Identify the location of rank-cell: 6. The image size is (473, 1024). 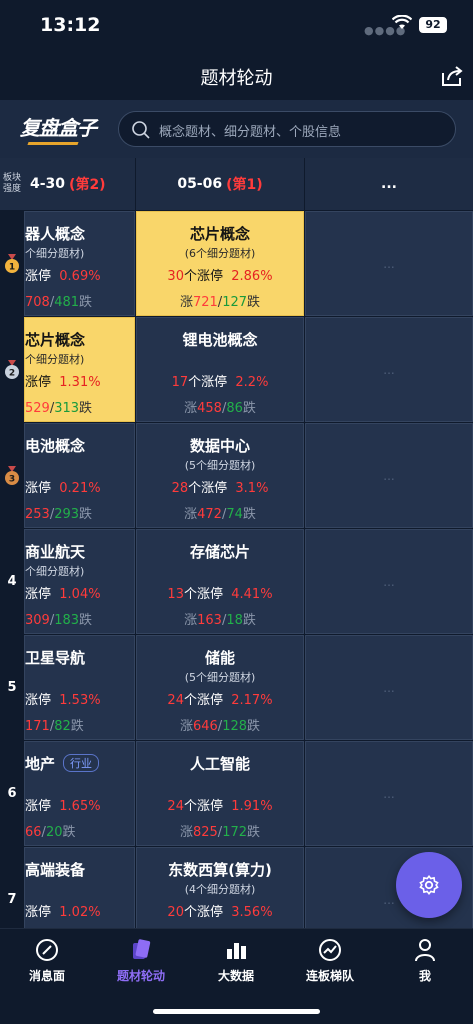
(12, 793).